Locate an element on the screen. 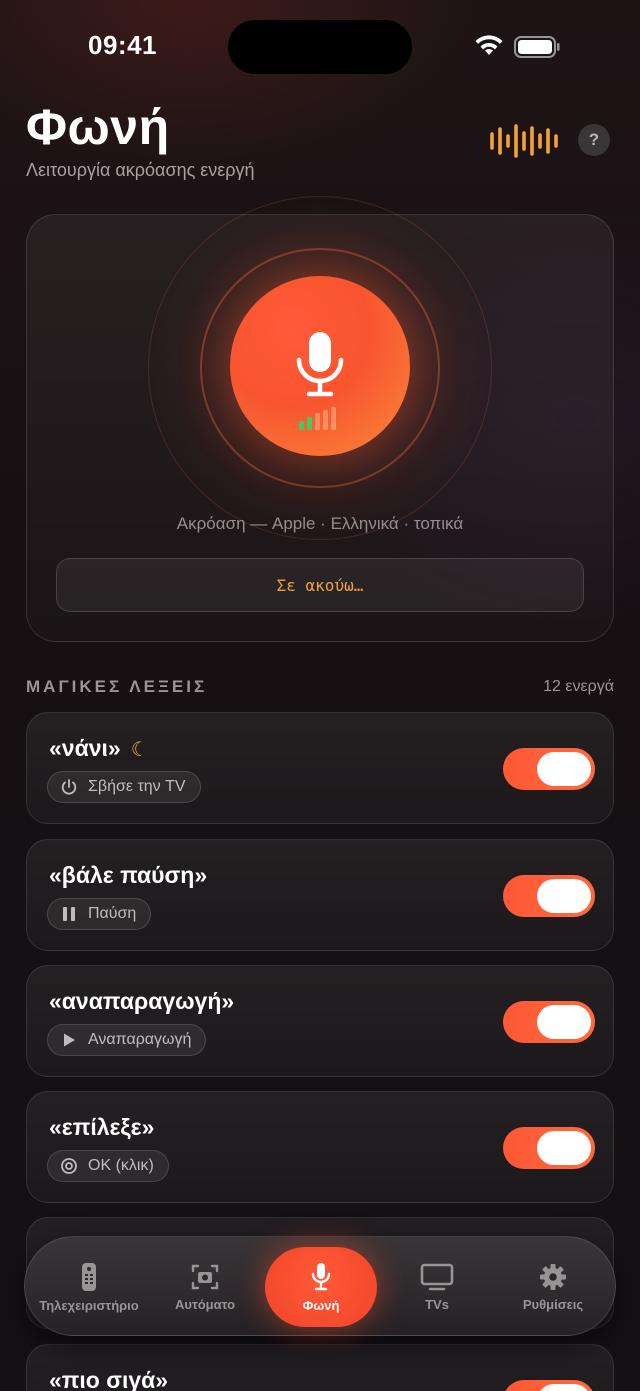 Image resolution: width=640 pixels, height=1391 pixels. target-icon is located at coordinates (69, 1166).